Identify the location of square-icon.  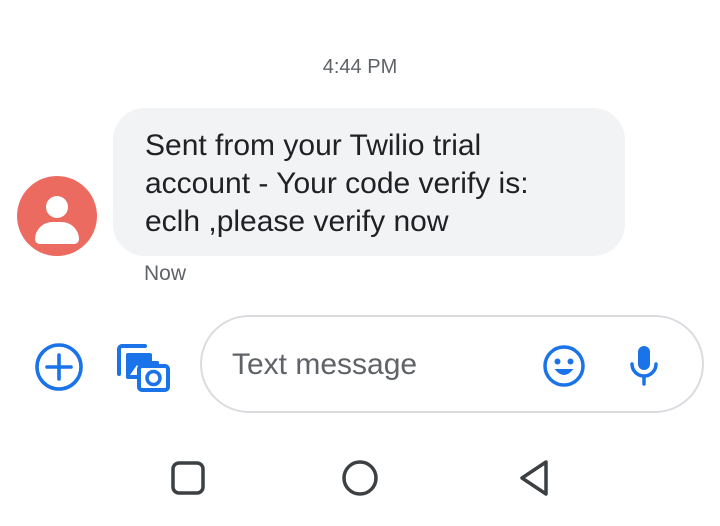
(188, 478).